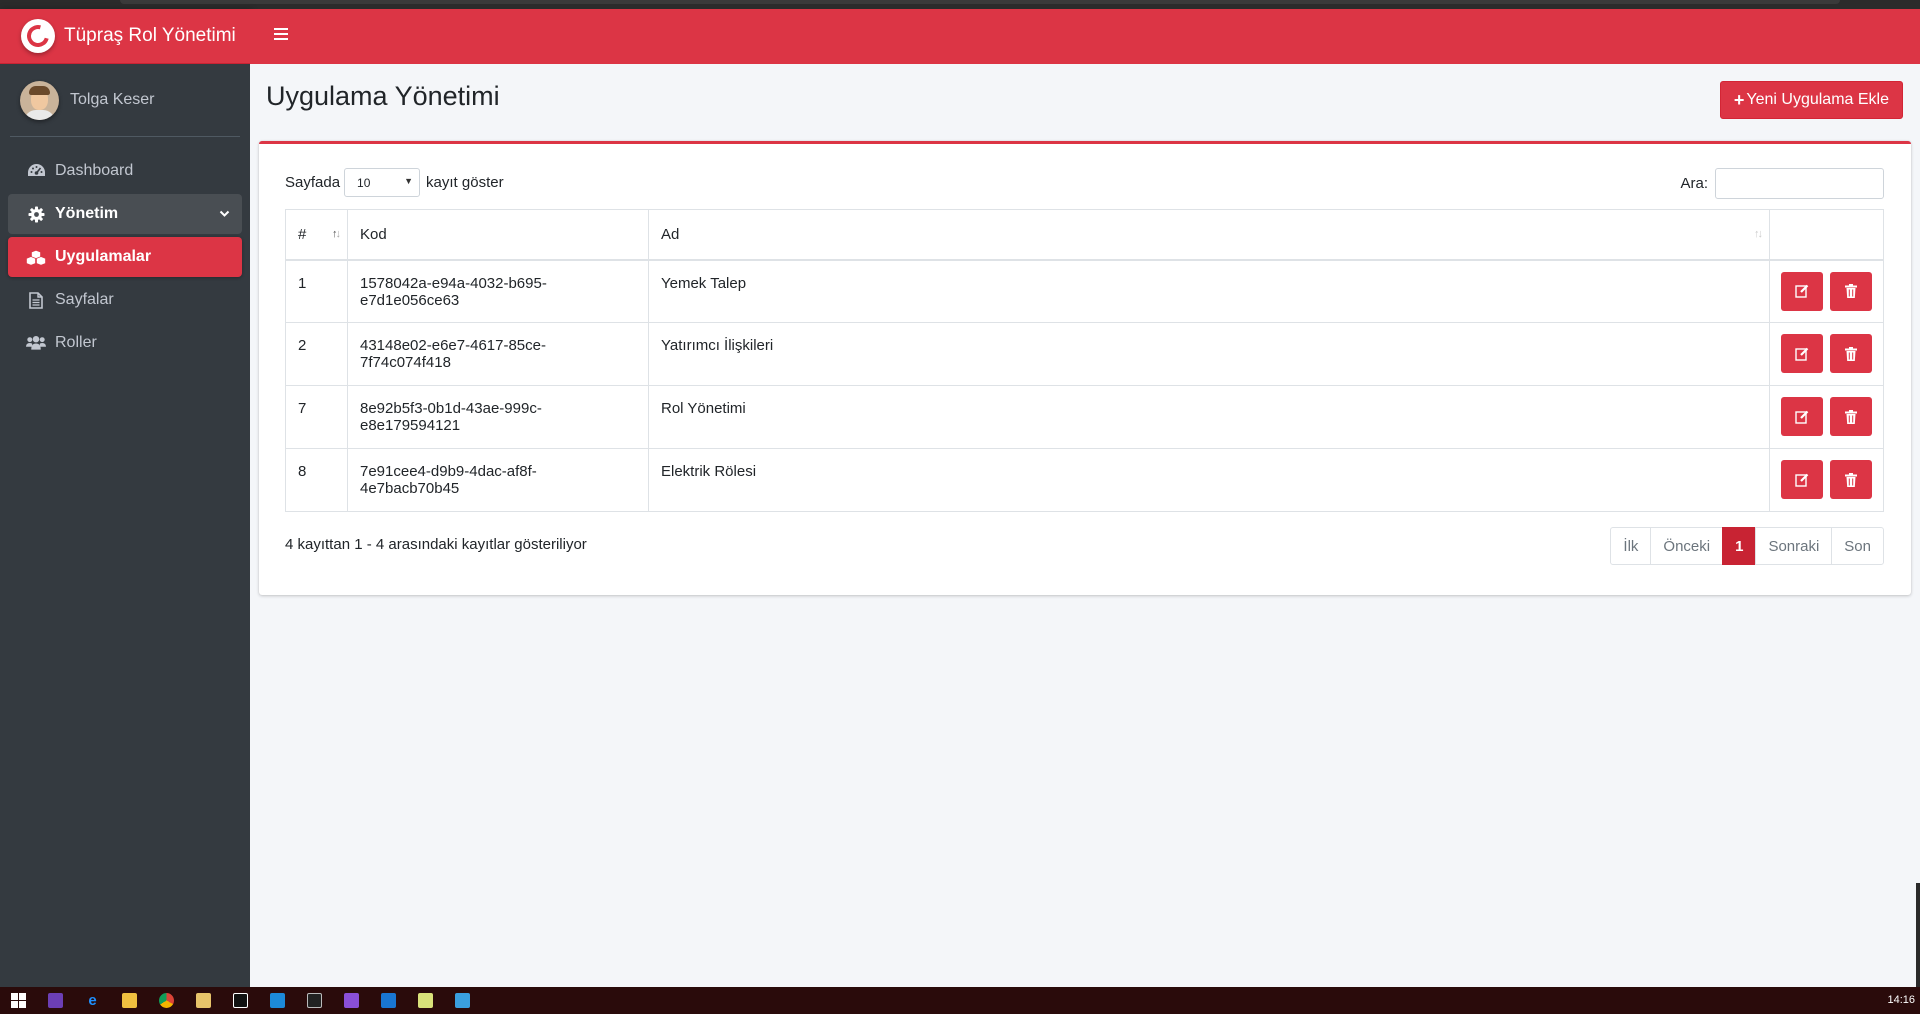 This screenshot has height=1014, width=1920. I want to click on search-input, so click(1799, 183).